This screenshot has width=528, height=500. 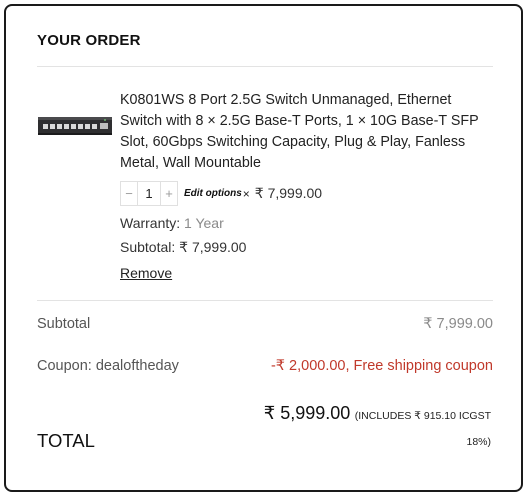 I want to click on total-block: ₹ 5,999.00 (INCLUDES ₹ 915.10 ICGST 18%), so click(x=371, y=429).